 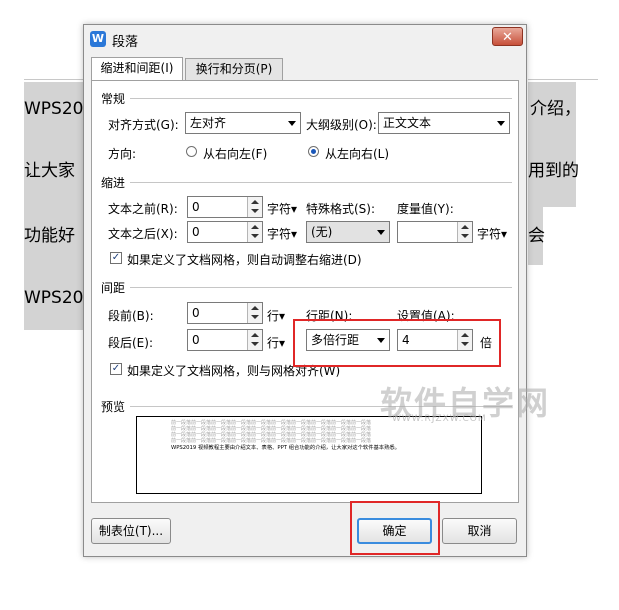 What do you see at coordinates (143, 234) in the screenshot?
I see `indent-after-label: 文本之后(X):` at bounding box center [143, 234].